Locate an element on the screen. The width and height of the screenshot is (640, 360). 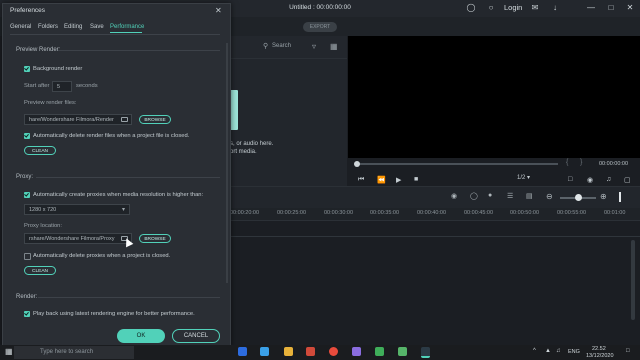
render-browse-button: BROWSE is located at coordinates (155, 119).